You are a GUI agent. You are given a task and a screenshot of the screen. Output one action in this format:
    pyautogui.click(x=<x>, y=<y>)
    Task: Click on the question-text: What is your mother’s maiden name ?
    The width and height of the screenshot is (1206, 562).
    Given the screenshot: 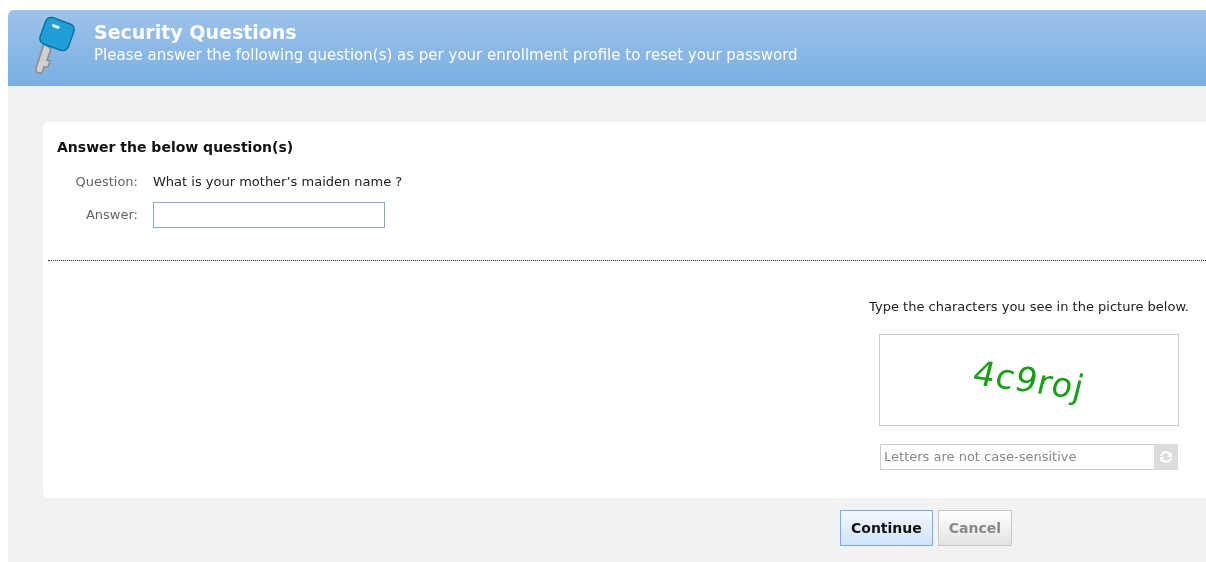 What is the action you would take?
    pyautogui.click(x=278, y=182)
    